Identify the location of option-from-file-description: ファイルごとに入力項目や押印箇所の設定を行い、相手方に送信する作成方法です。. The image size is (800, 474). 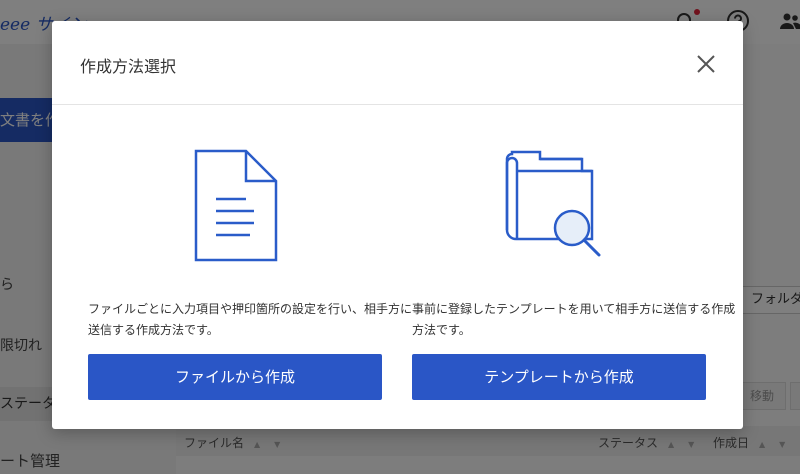
(250, 319).